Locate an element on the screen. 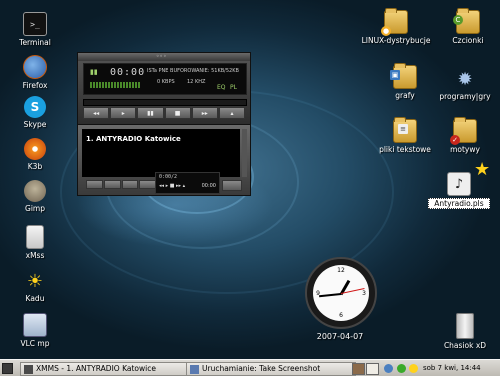 The image size is (500, 376). desktop-icon-label: Gimp is located at coordinates (35, 208).